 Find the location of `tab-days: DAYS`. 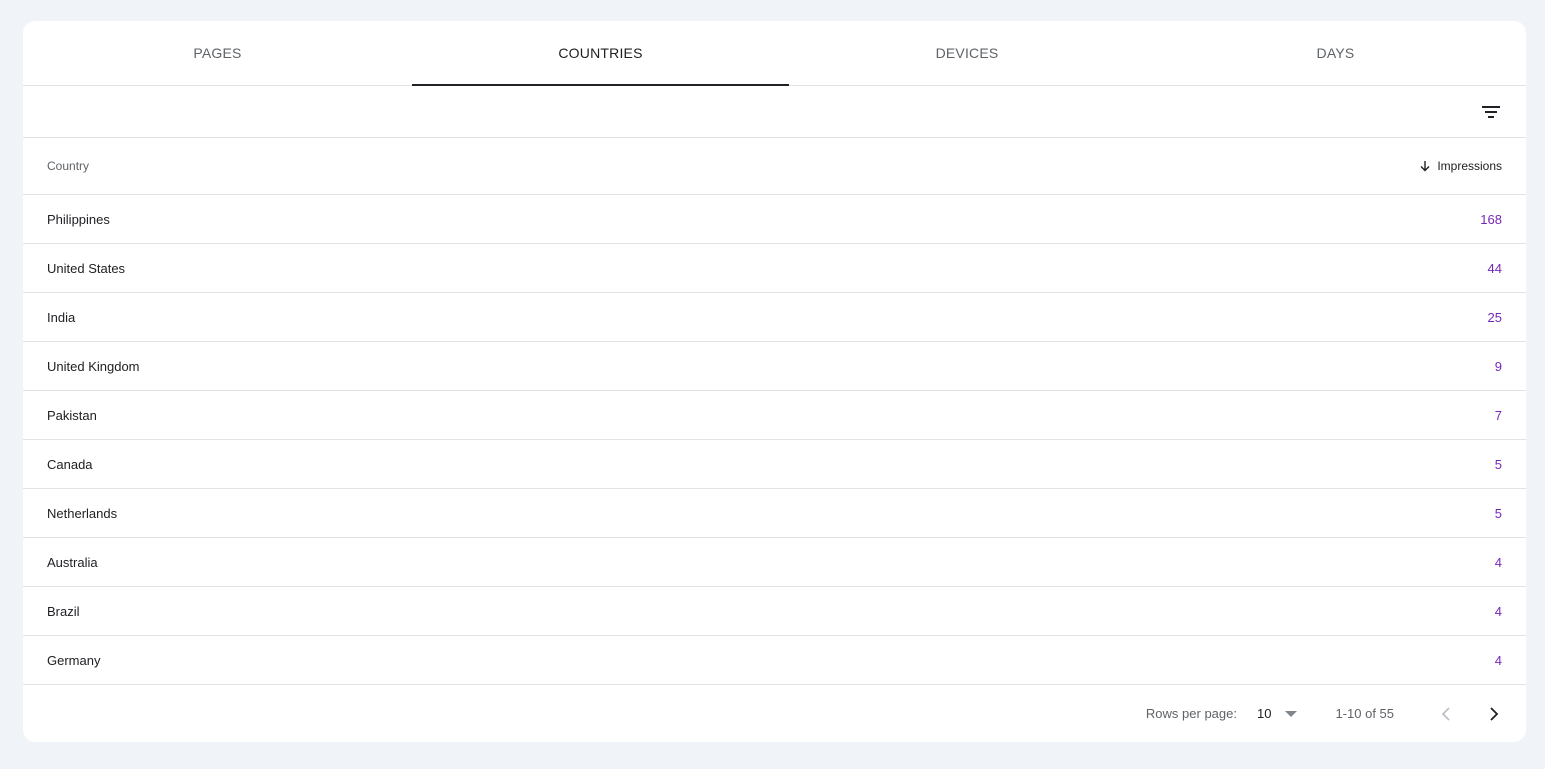

tab-days: DAYS is located at coordinates (1335, 53).